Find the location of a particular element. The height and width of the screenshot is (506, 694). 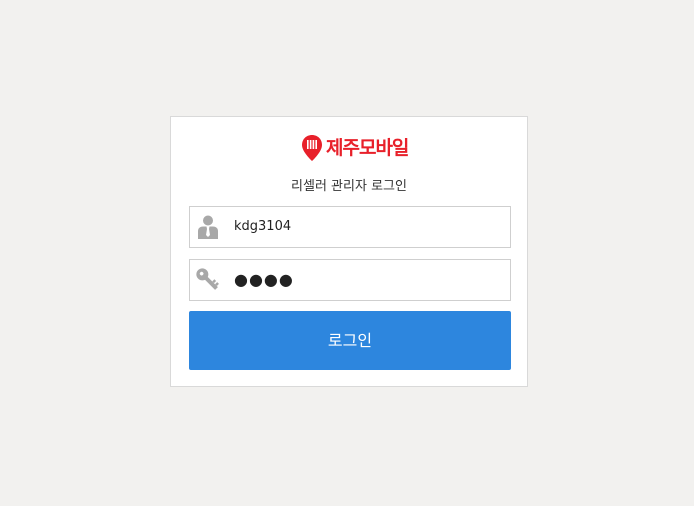

username-field: kdg3104 is located at coordinates (350, 227).